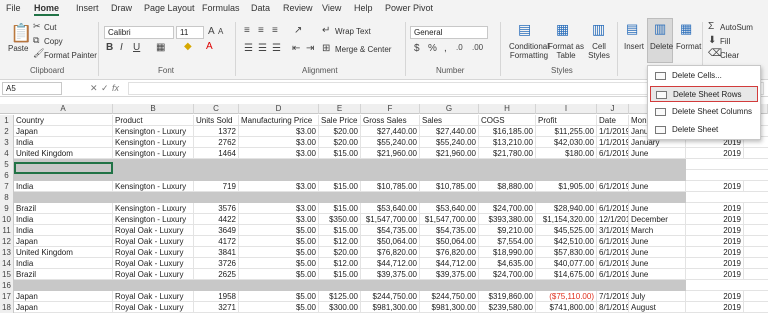 This screenshot has width=768, height=326. Describe the element at coordinates (216, 120) in the screenshot. I see `cell: Units Sold` at that location.